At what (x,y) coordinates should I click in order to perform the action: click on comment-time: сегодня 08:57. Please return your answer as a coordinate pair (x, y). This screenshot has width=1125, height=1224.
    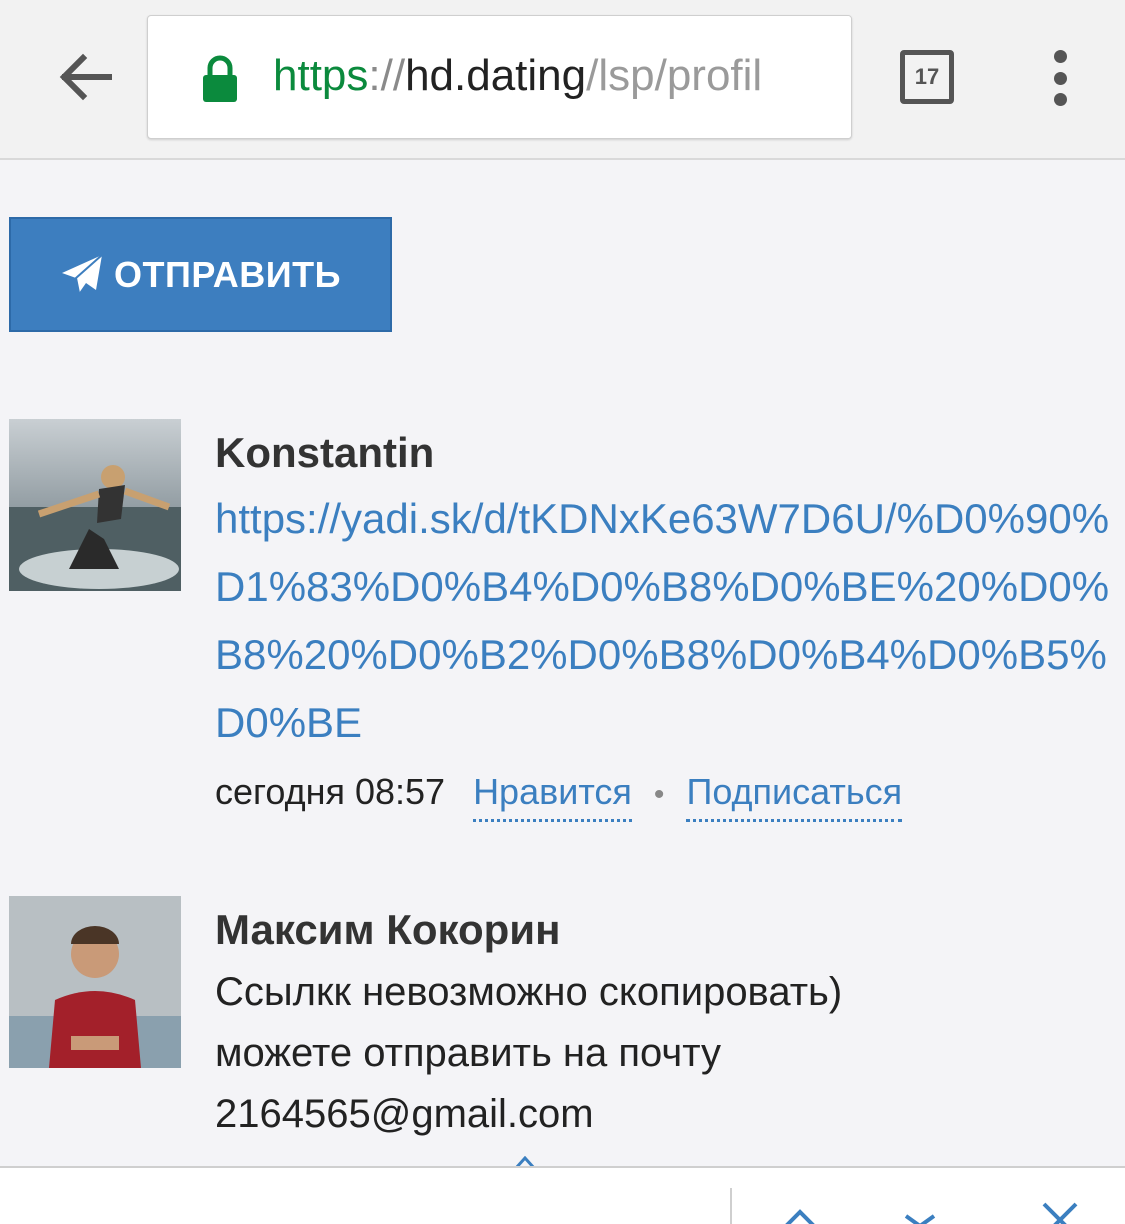
    Looking at the image, I should click on (330, 791).